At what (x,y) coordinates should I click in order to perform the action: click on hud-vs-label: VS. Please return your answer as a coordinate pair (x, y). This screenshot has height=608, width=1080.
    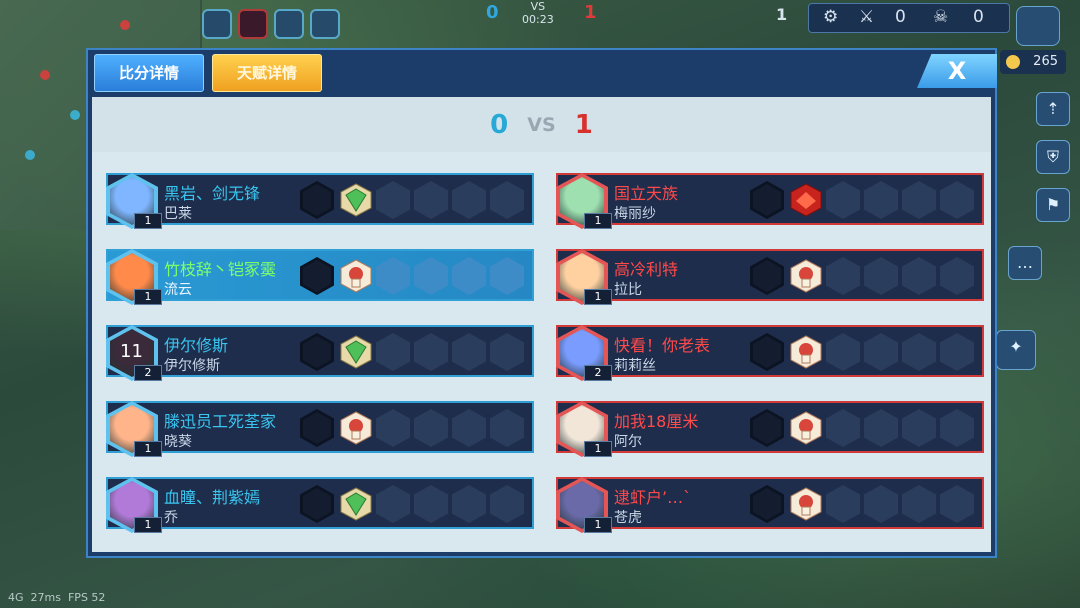
    Looking at the image, I should click on (538, 6).